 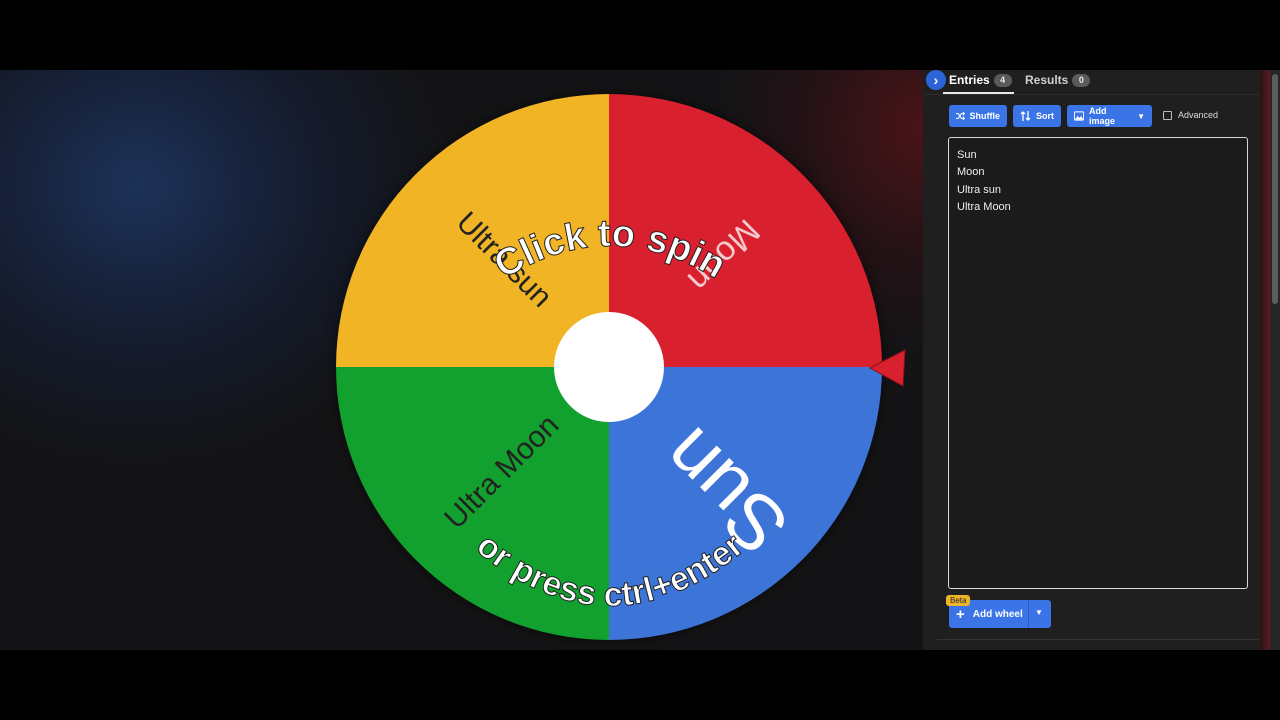 I want to click on checkbox-box, so click(x=1167, y=115).